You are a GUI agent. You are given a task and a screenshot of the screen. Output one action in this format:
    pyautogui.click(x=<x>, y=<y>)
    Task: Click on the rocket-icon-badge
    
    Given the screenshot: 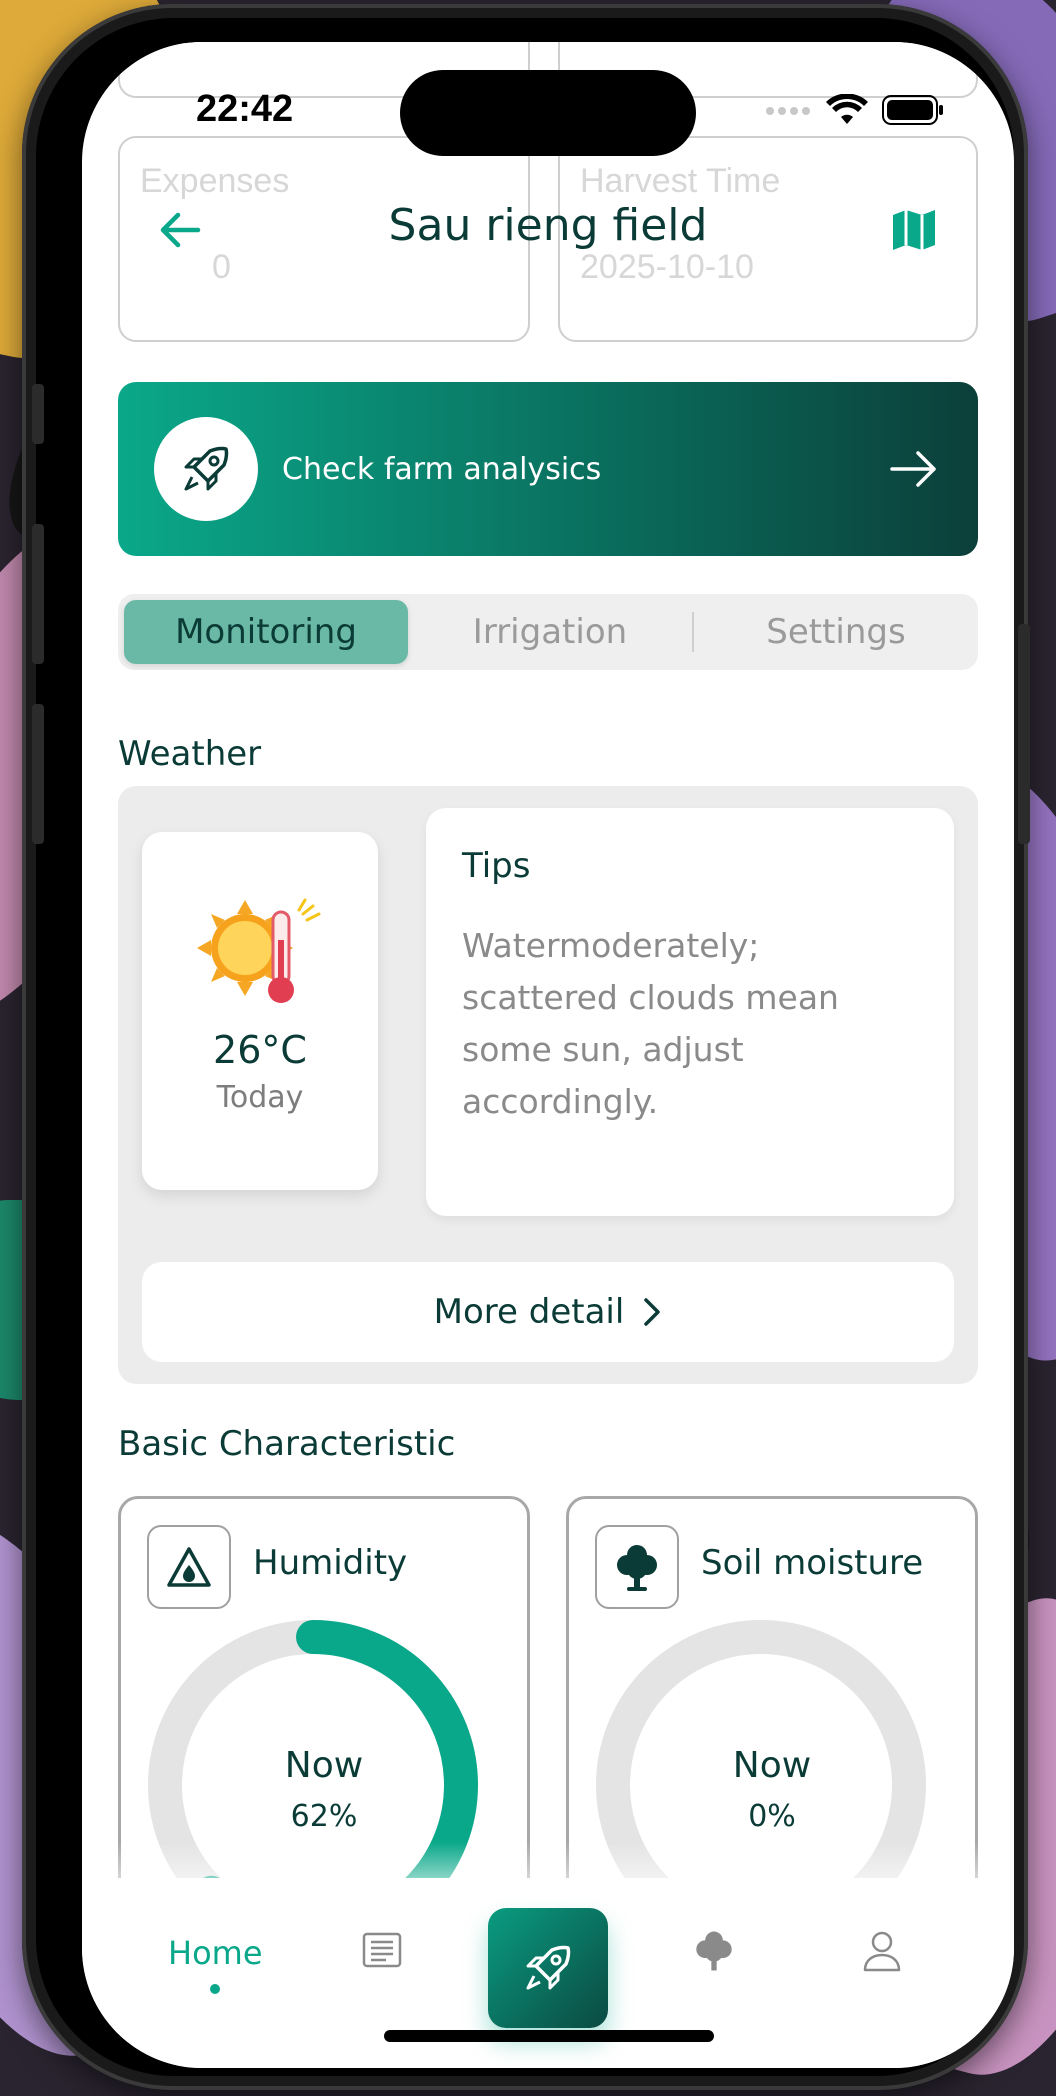 What is the action you would take?
    pyautogui.click(x=206, y=469)
    